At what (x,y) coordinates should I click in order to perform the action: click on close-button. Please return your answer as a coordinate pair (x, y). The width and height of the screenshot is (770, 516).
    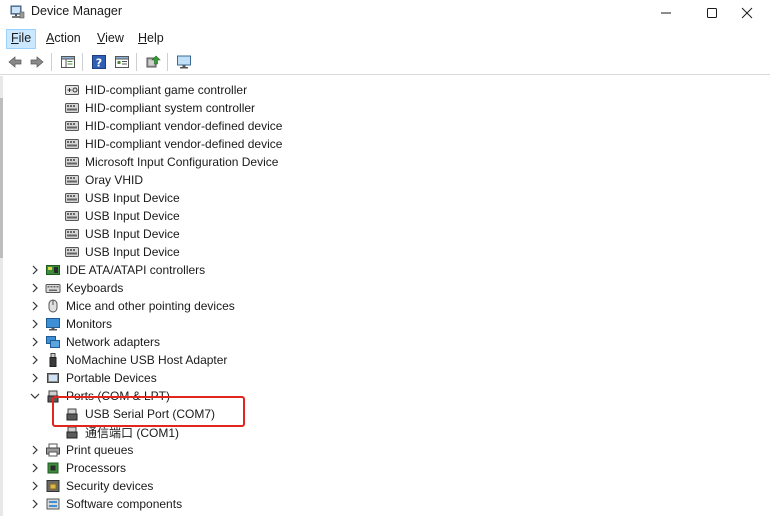
    Looking at the image, I should click on (747, 12).